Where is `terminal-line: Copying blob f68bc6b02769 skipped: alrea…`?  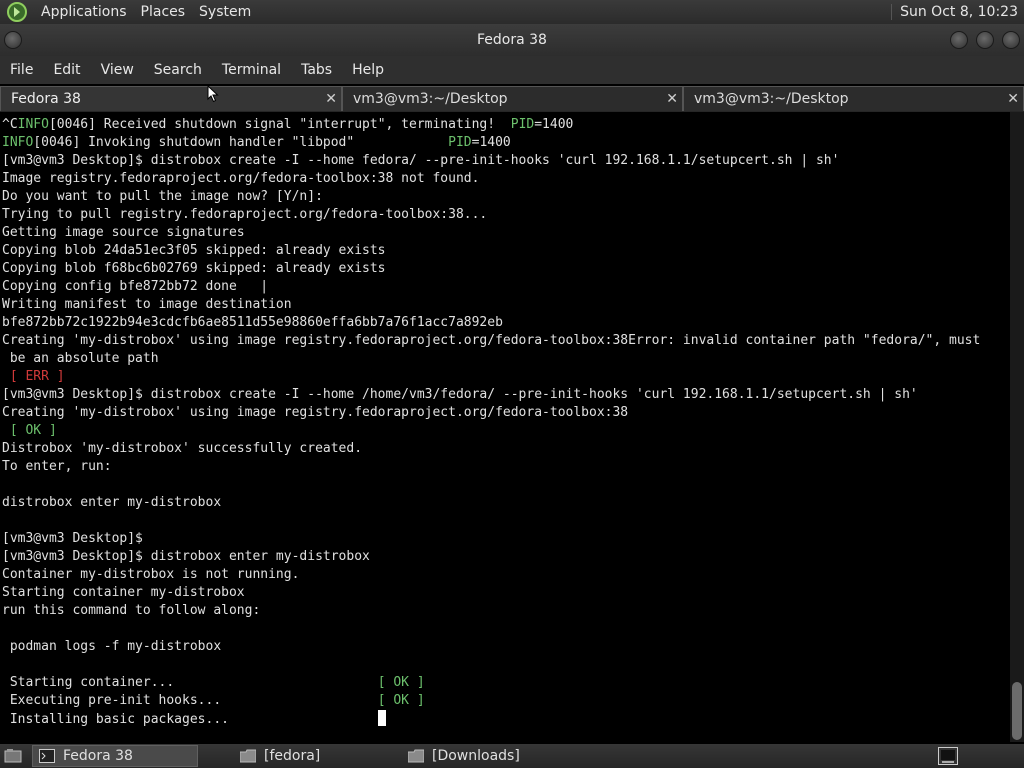
terminal-line: Copying blob f68bc6b02769 skipped: alrea… is located at coordinates (194, 268).